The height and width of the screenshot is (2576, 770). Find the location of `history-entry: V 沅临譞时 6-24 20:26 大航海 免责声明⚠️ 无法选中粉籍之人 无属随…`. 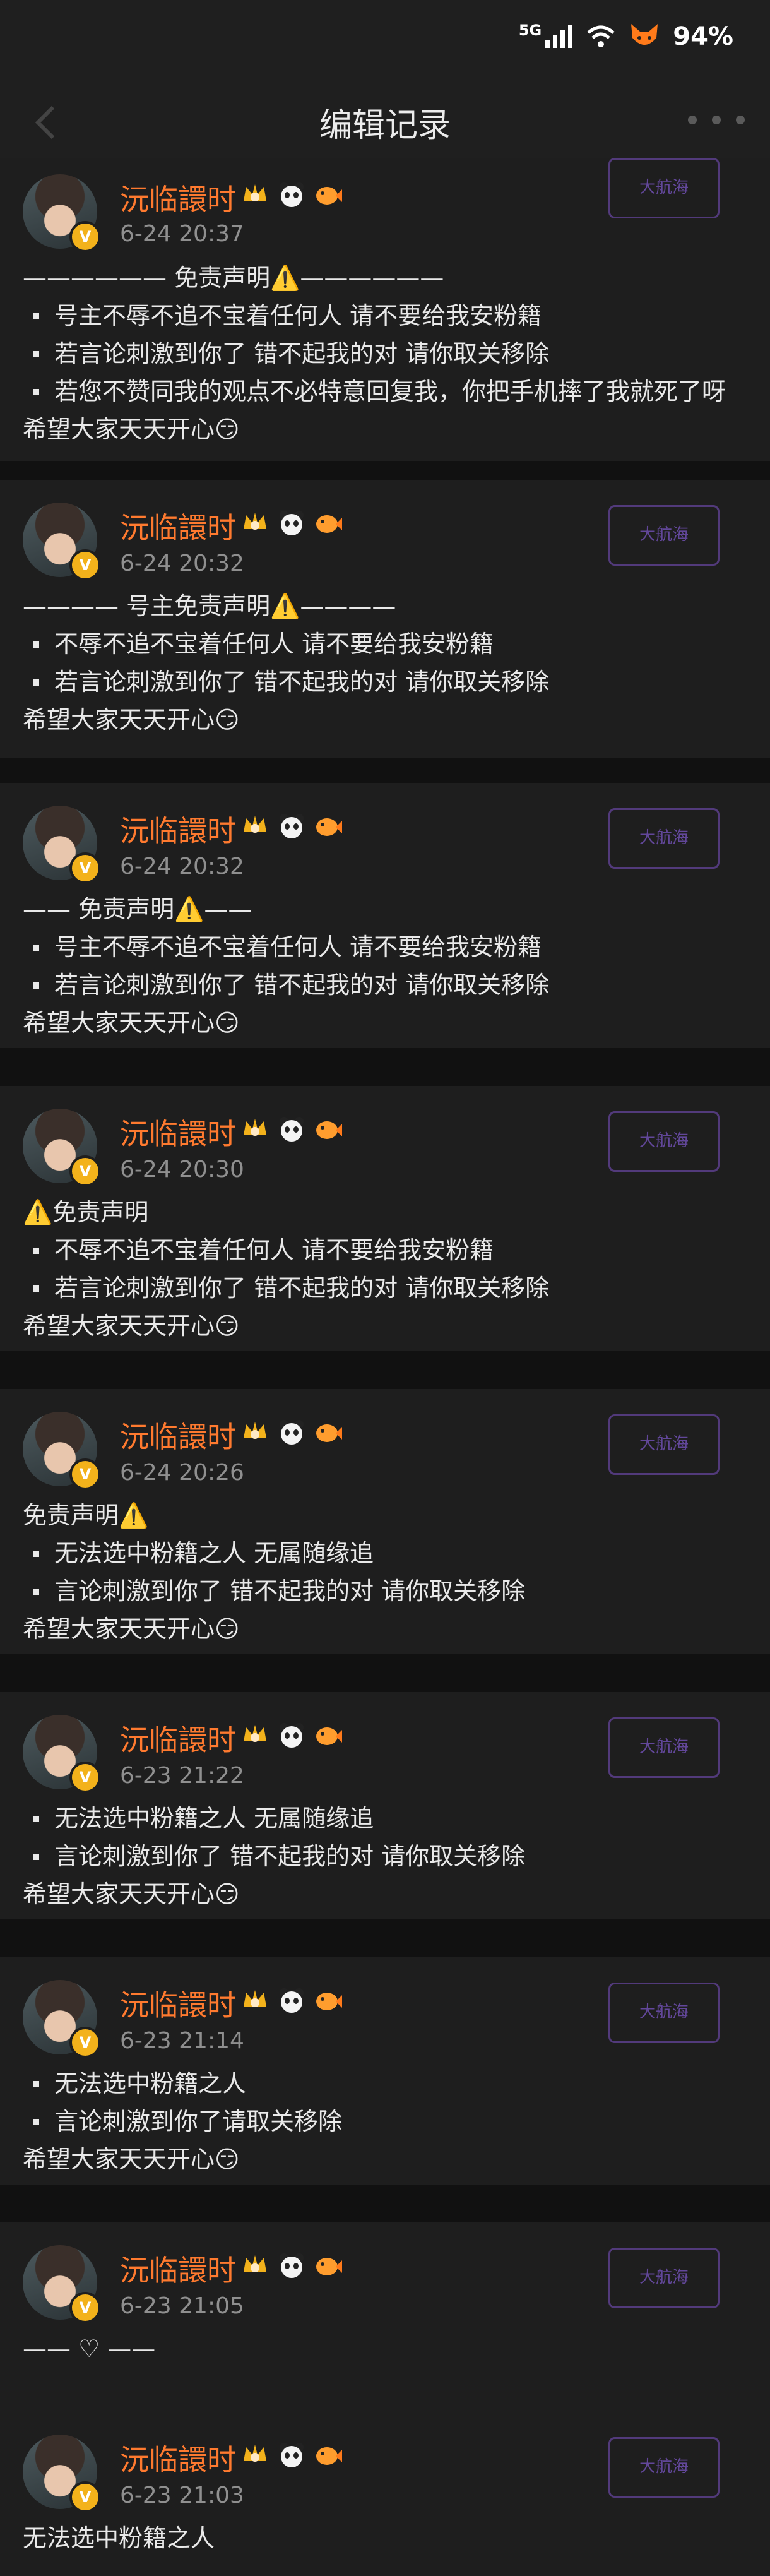

history-entry: V 沅临譞时 6-24 20:26 大航海 免责声明⚠️ 无法选中粉籍之人 无属随… is located at coordinates (385, 1521).